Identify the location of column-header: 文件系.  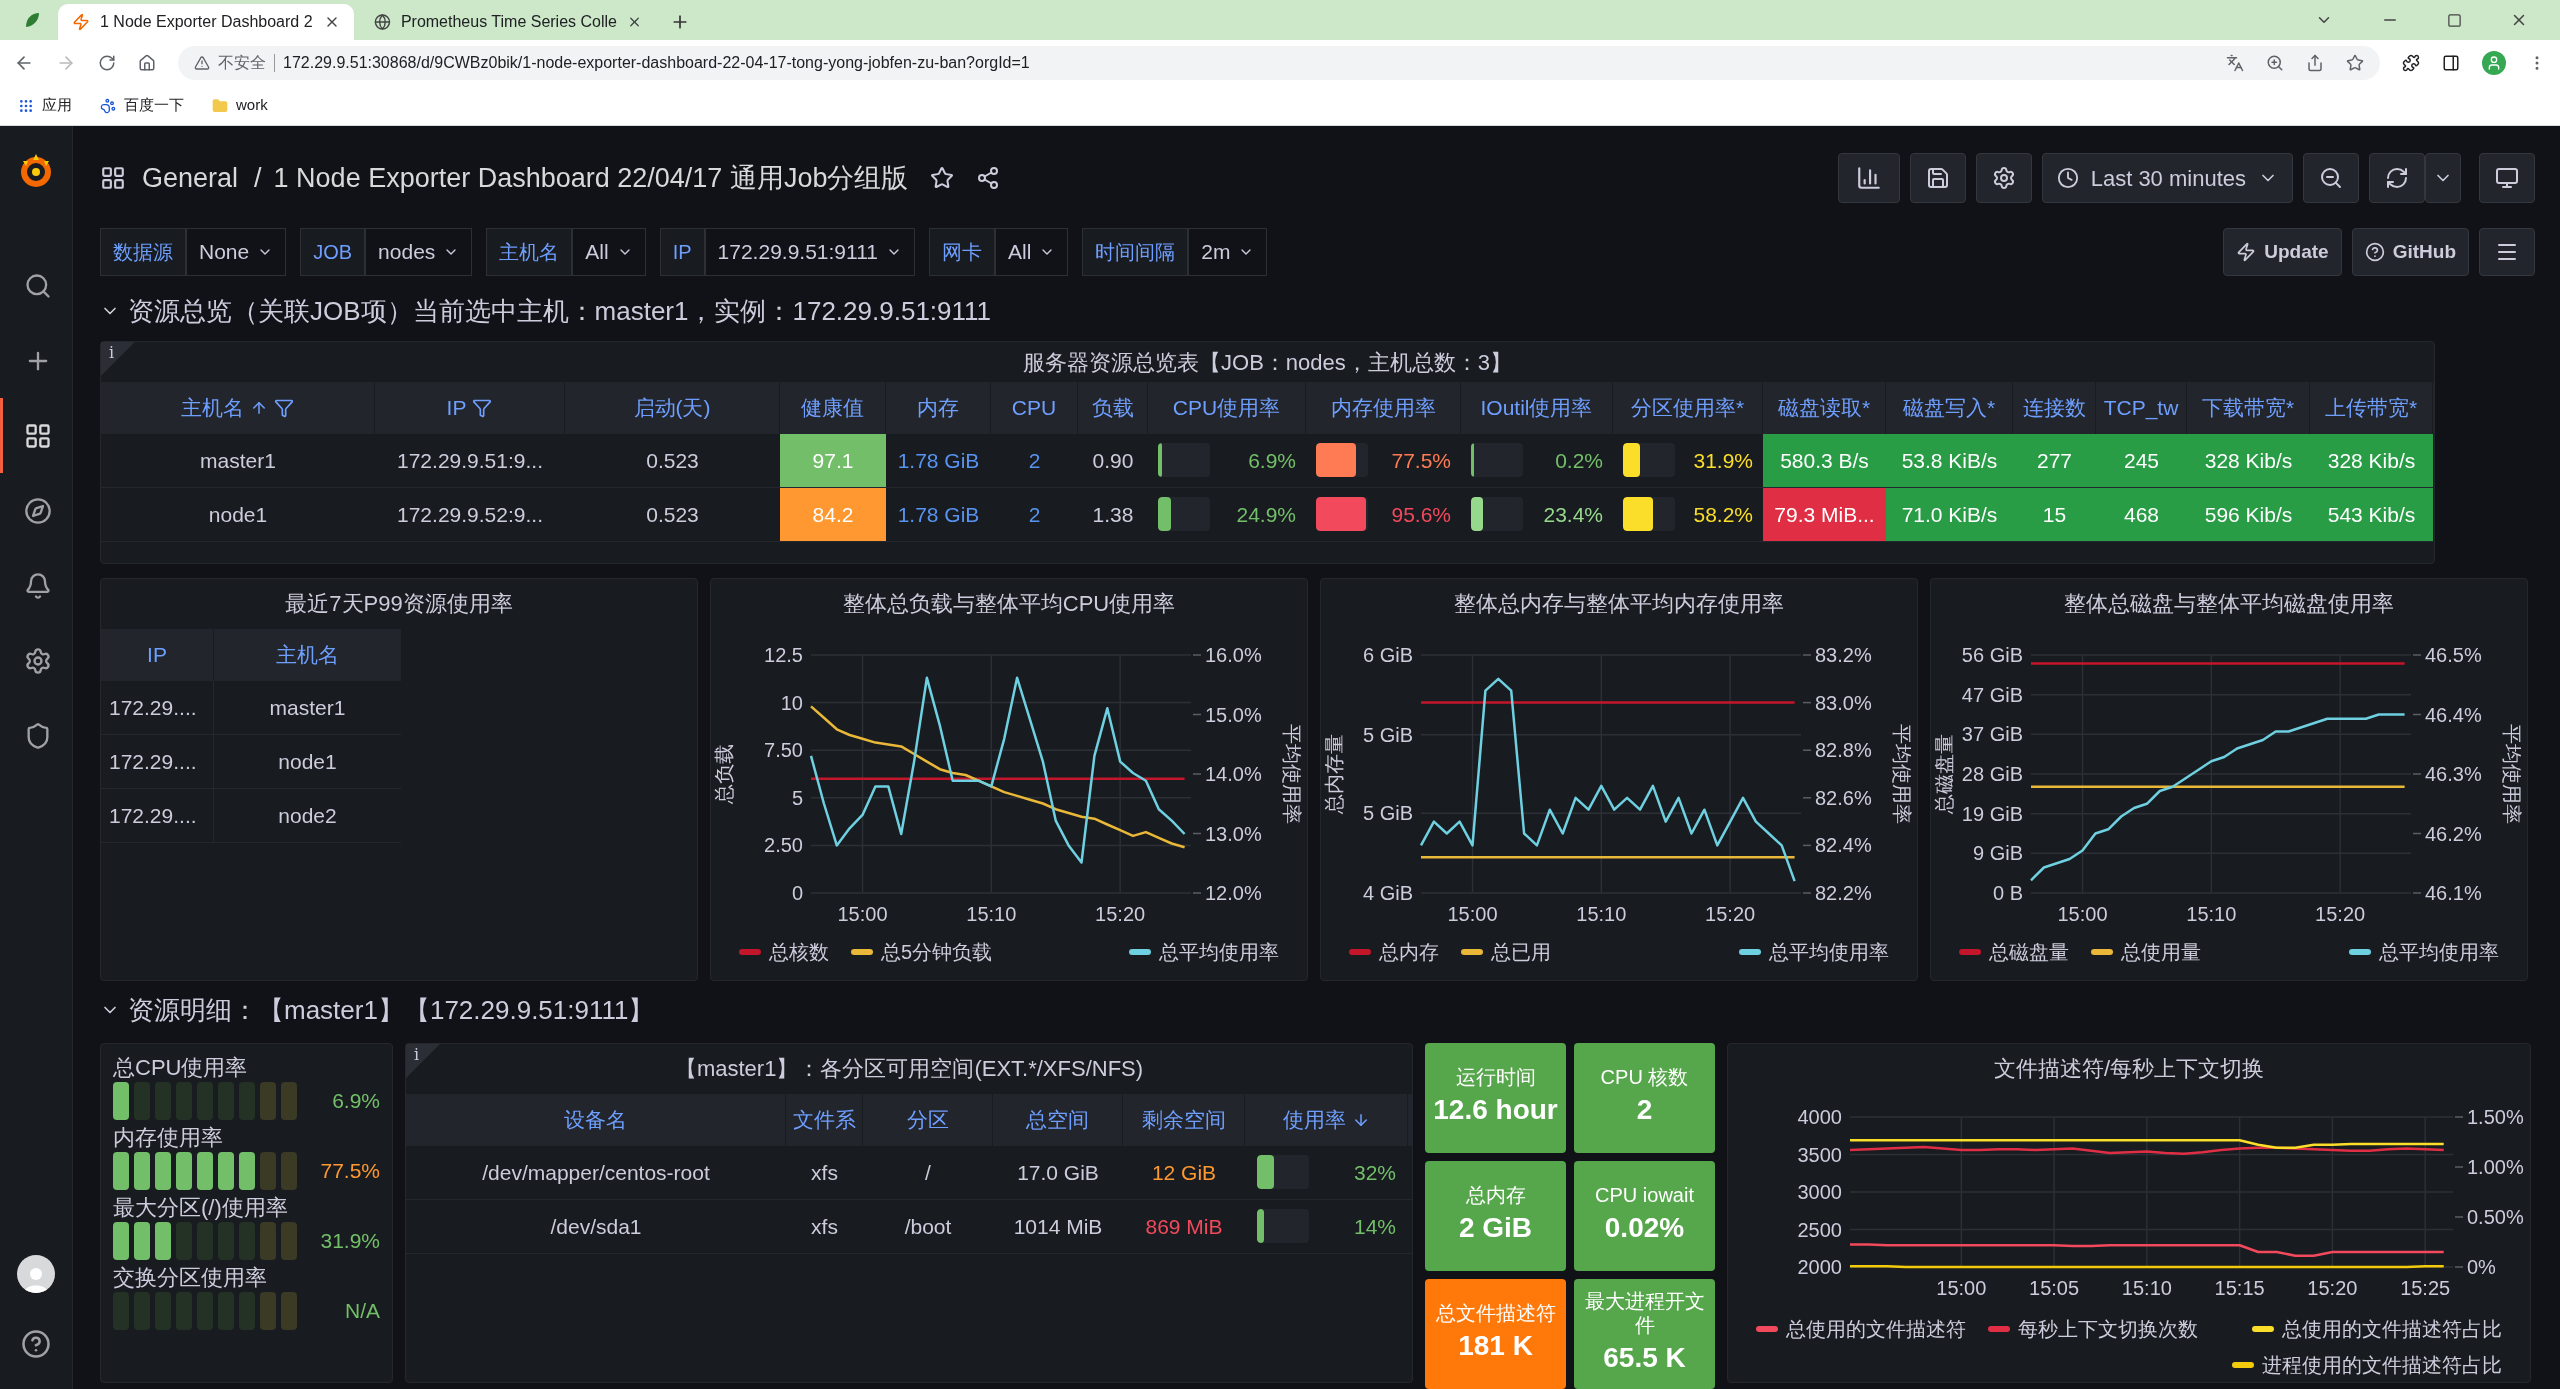
(824, 1120).